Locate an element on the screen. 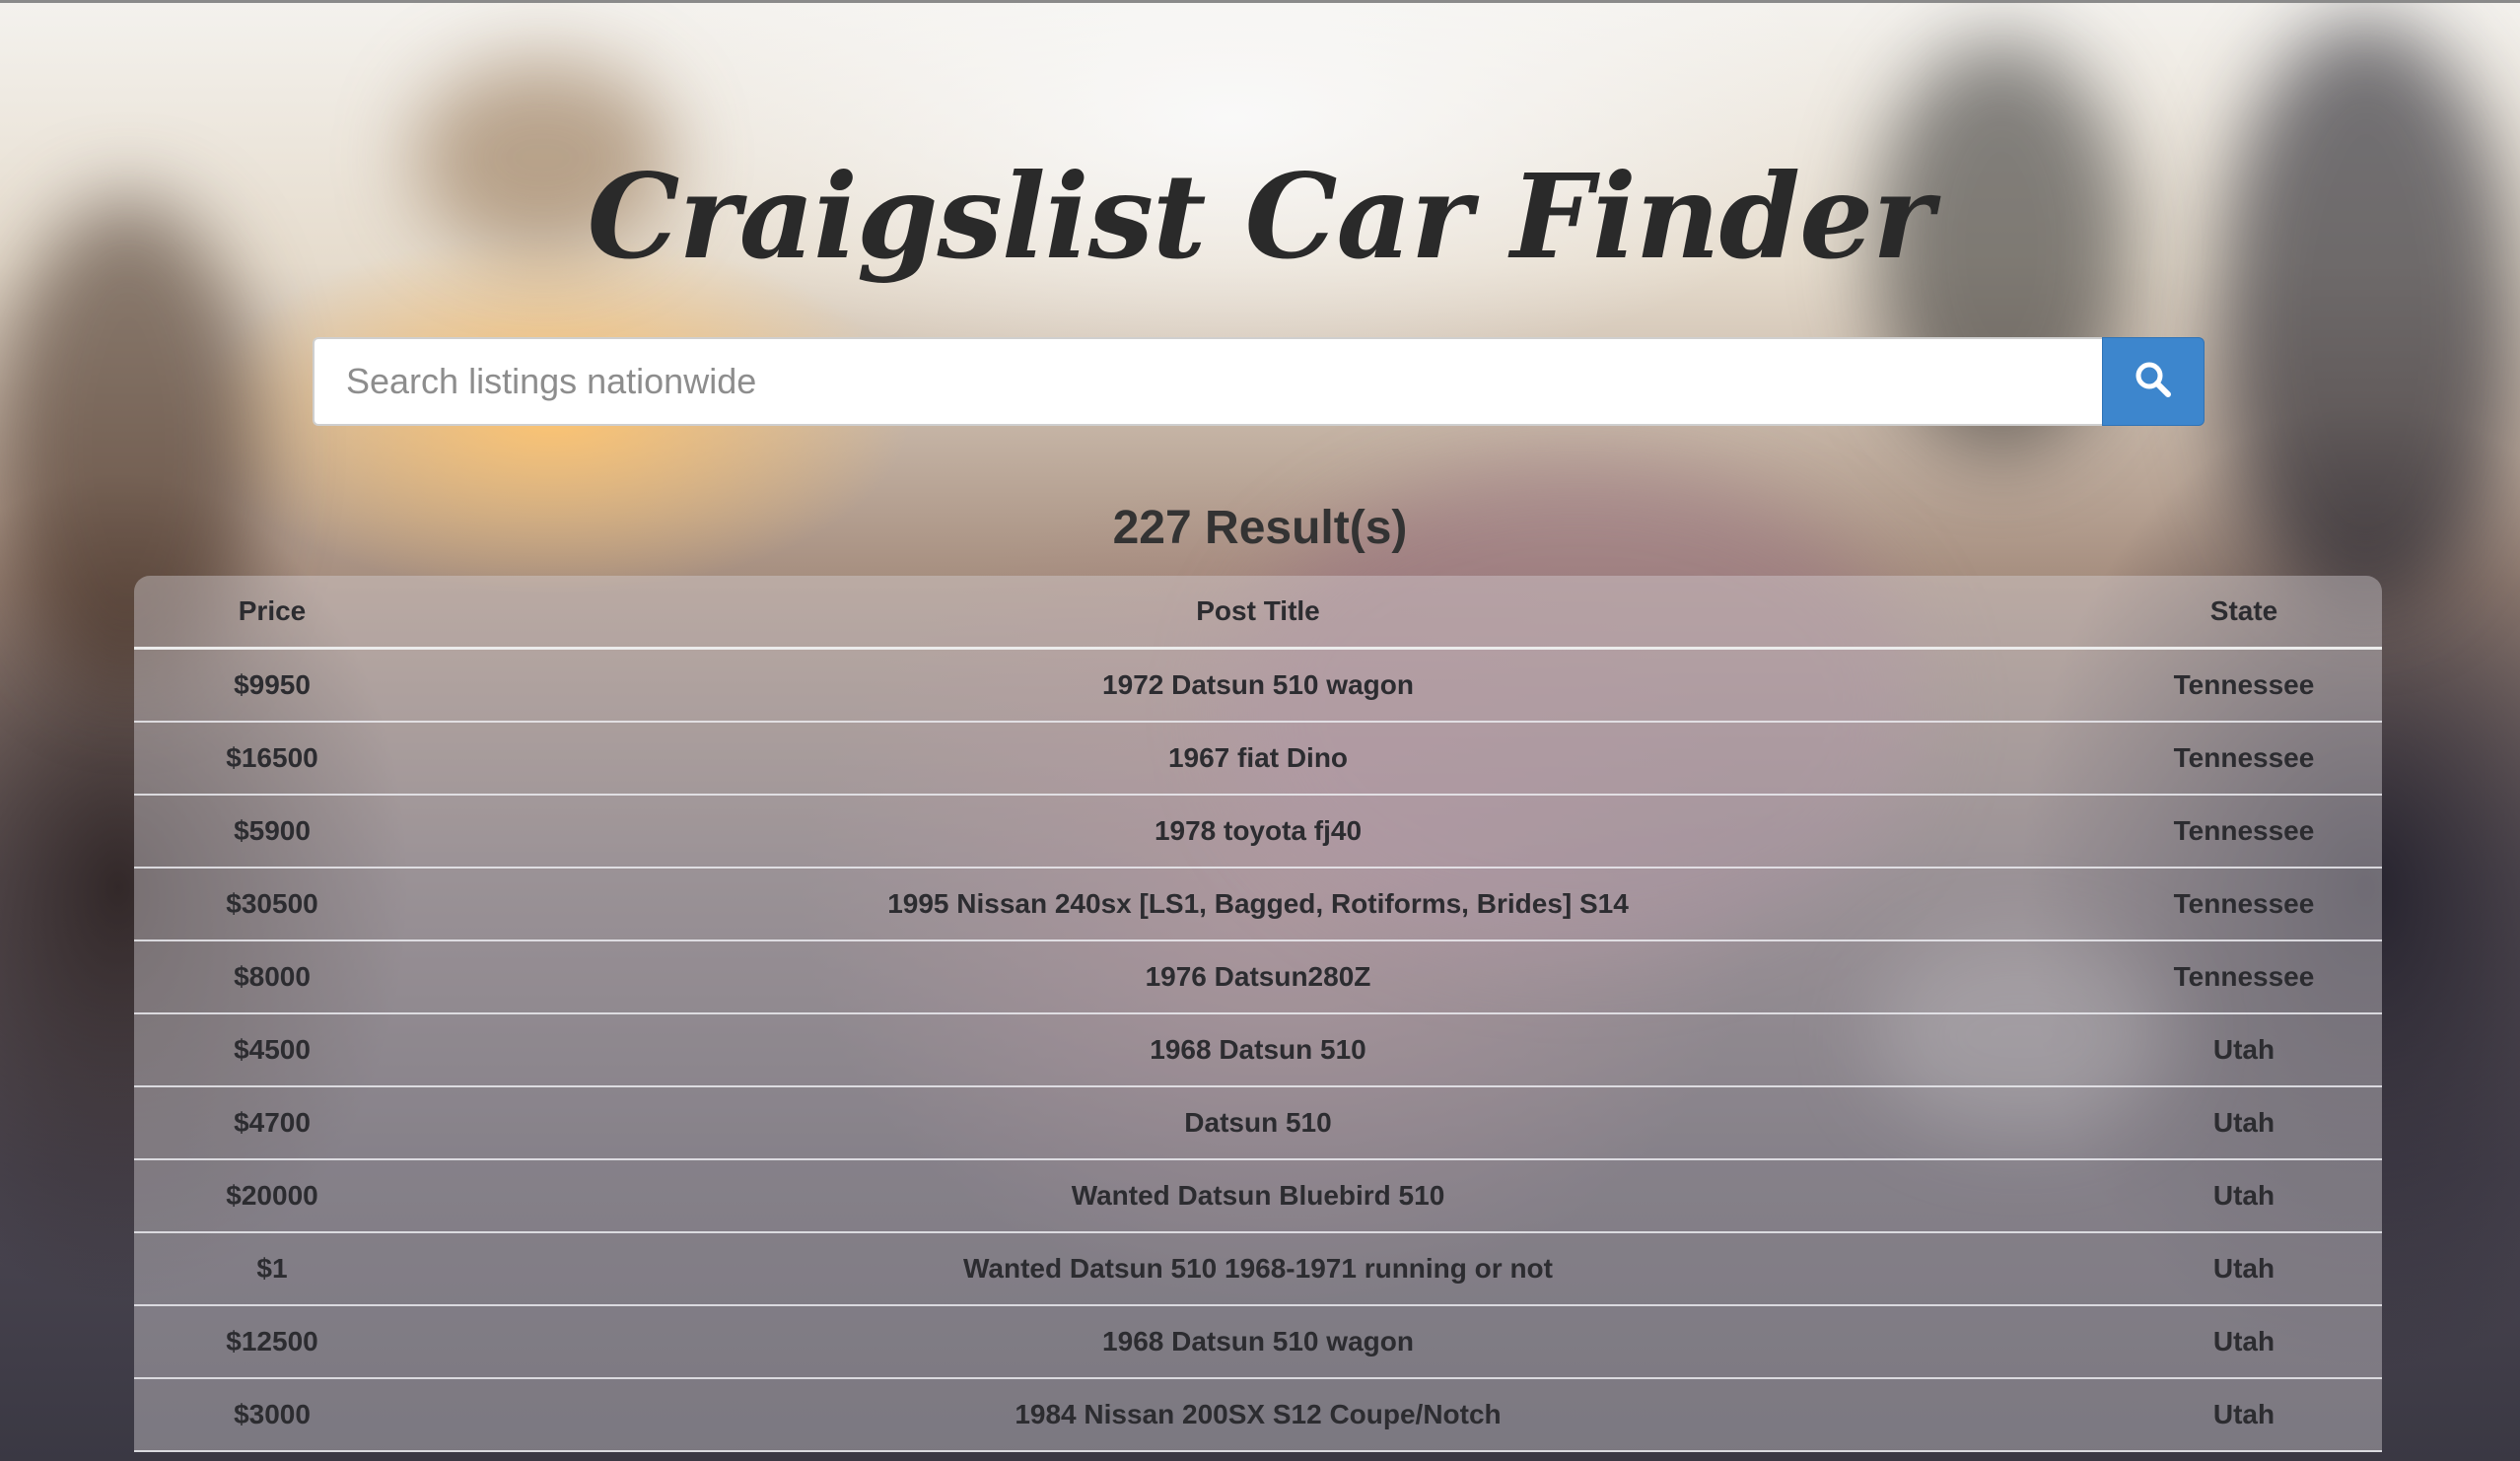 The height and width of the screenshot is (1461, 2520). cell-post-title: 1967 fiat Dino is located at coordinates (1258, 759).